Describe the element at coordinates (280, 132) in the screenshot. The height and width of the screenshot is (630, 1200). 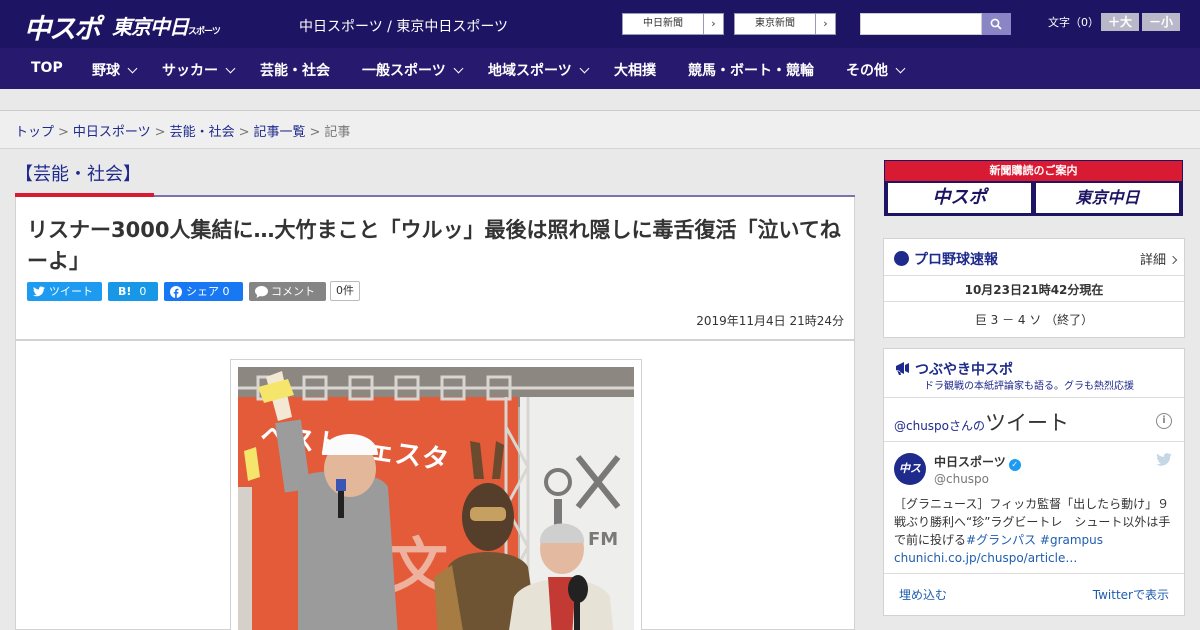
I see `breadcrumb-article-list: 記事一覧` at that location.